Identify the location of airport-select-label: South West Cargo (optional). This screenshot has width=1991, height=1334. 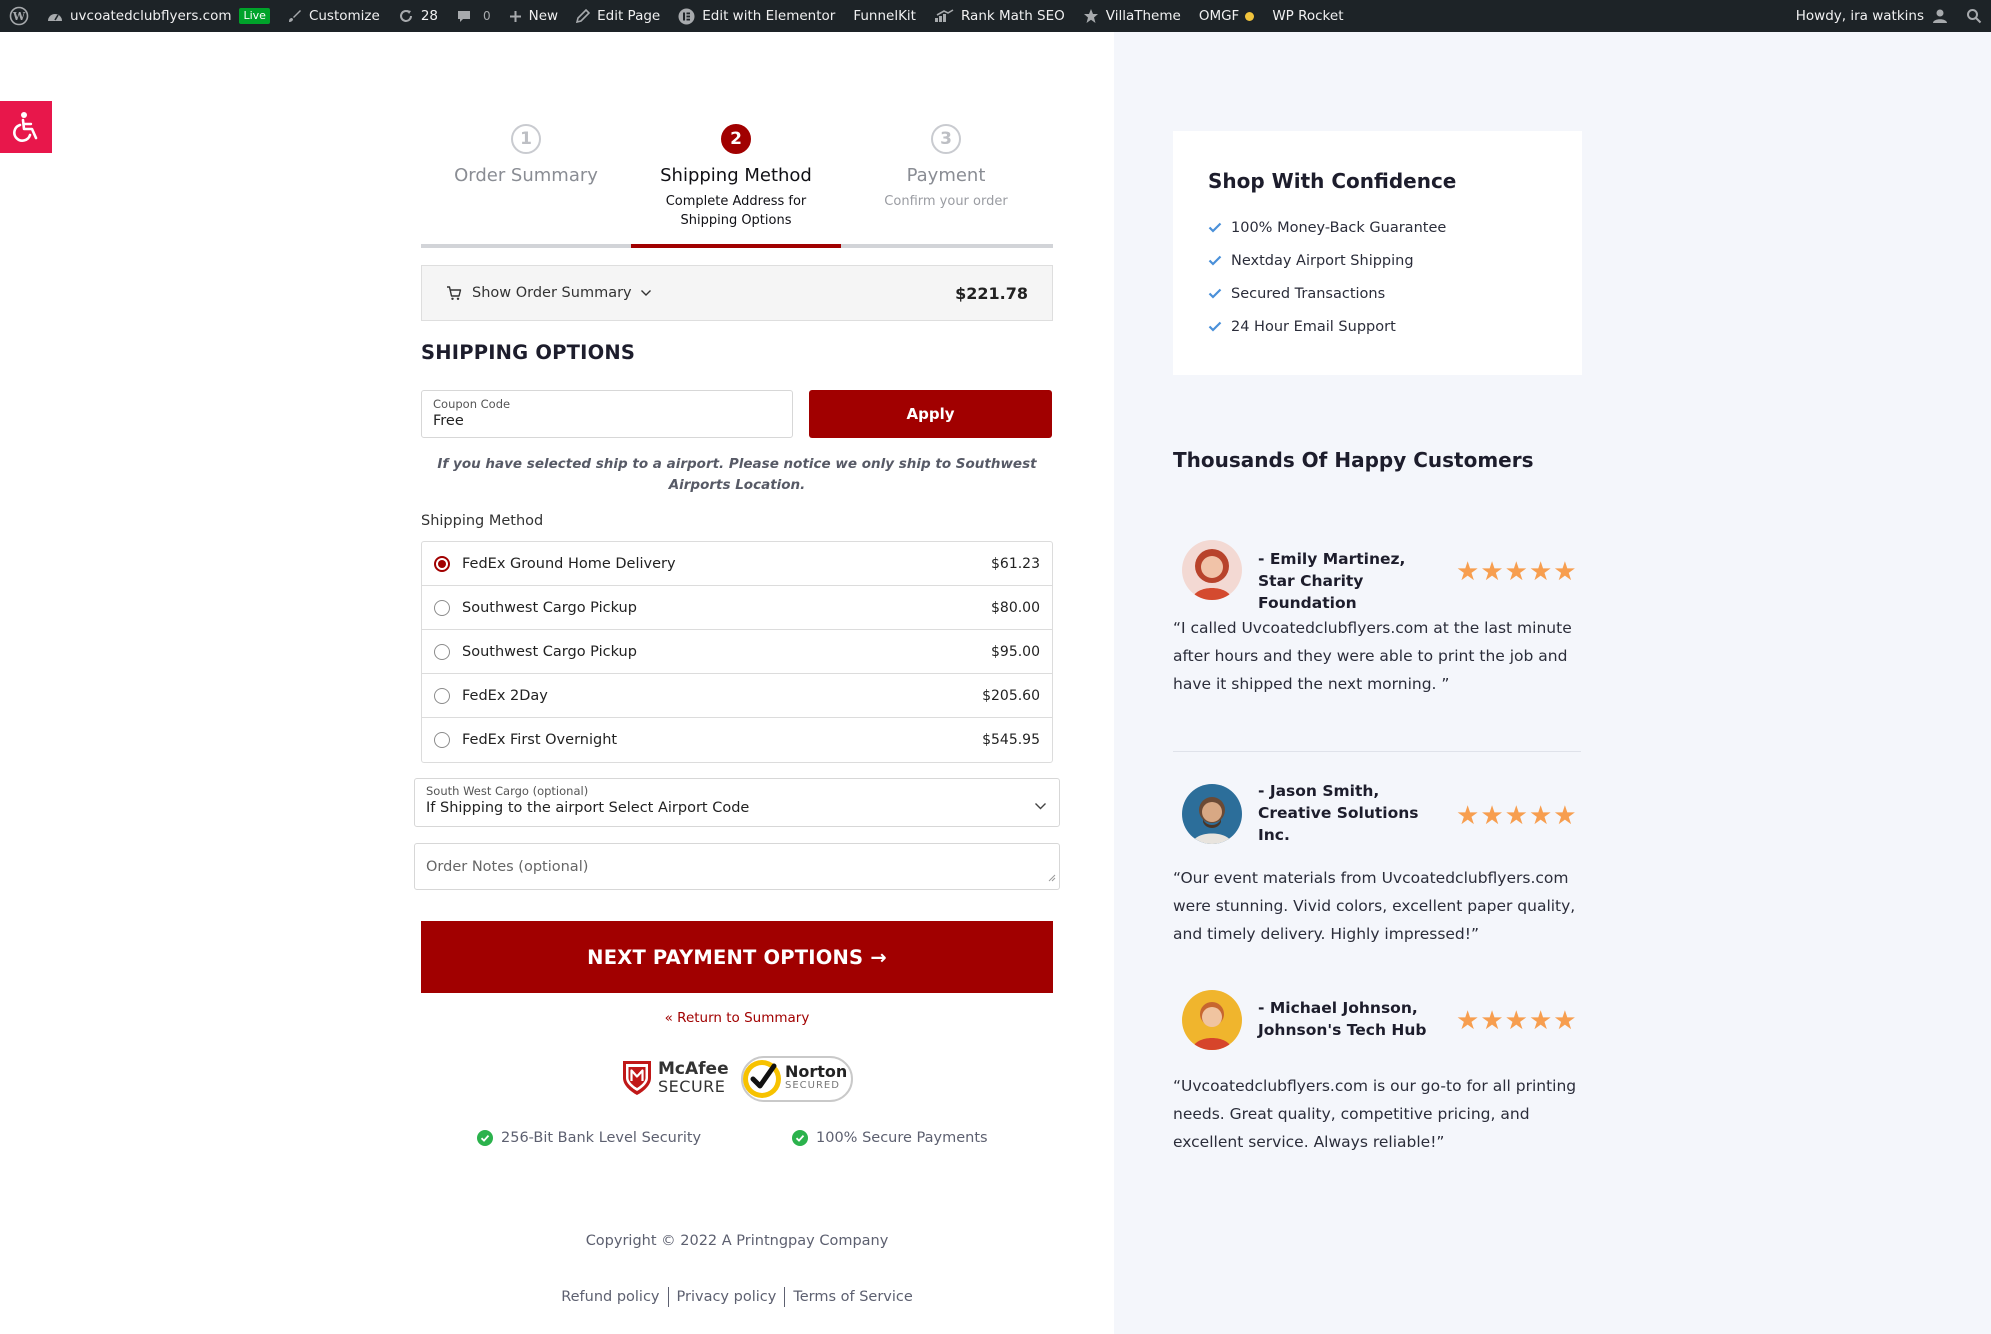
(507, 791).